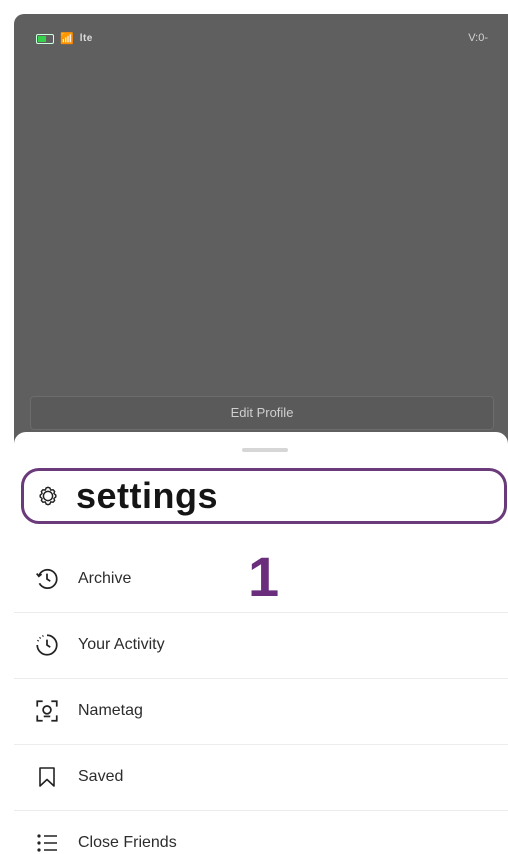  I want to click on edit-profile-button: Edit Profile, so click(262, 413).